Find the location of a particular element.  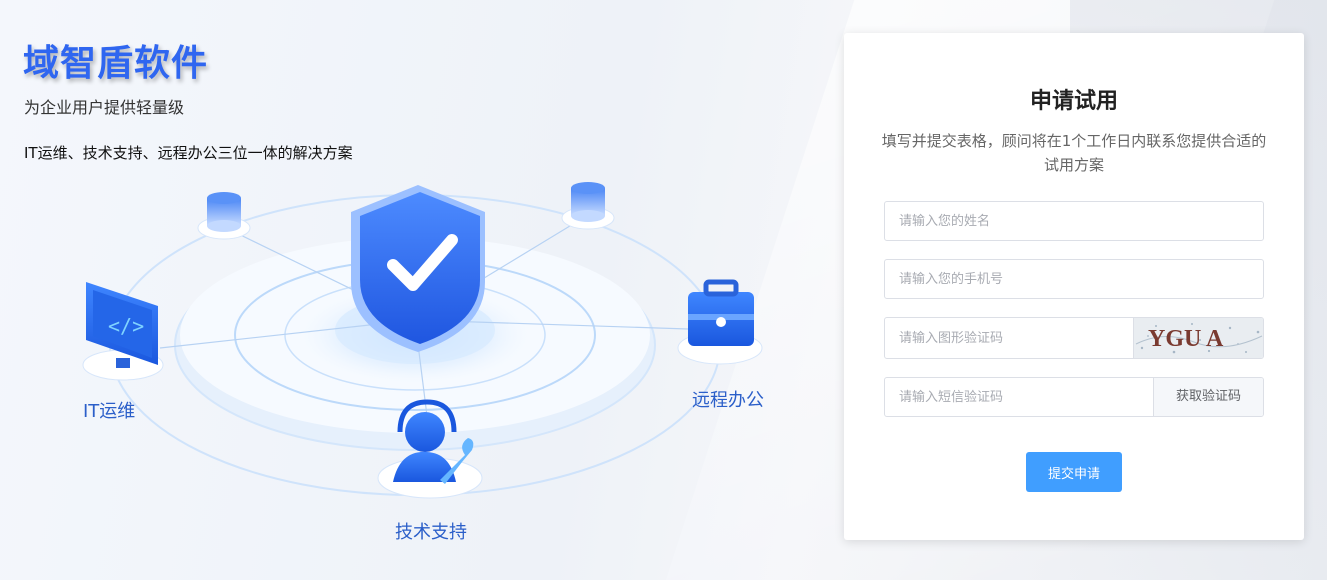

phone-field is located at coordinates (1074, 279).